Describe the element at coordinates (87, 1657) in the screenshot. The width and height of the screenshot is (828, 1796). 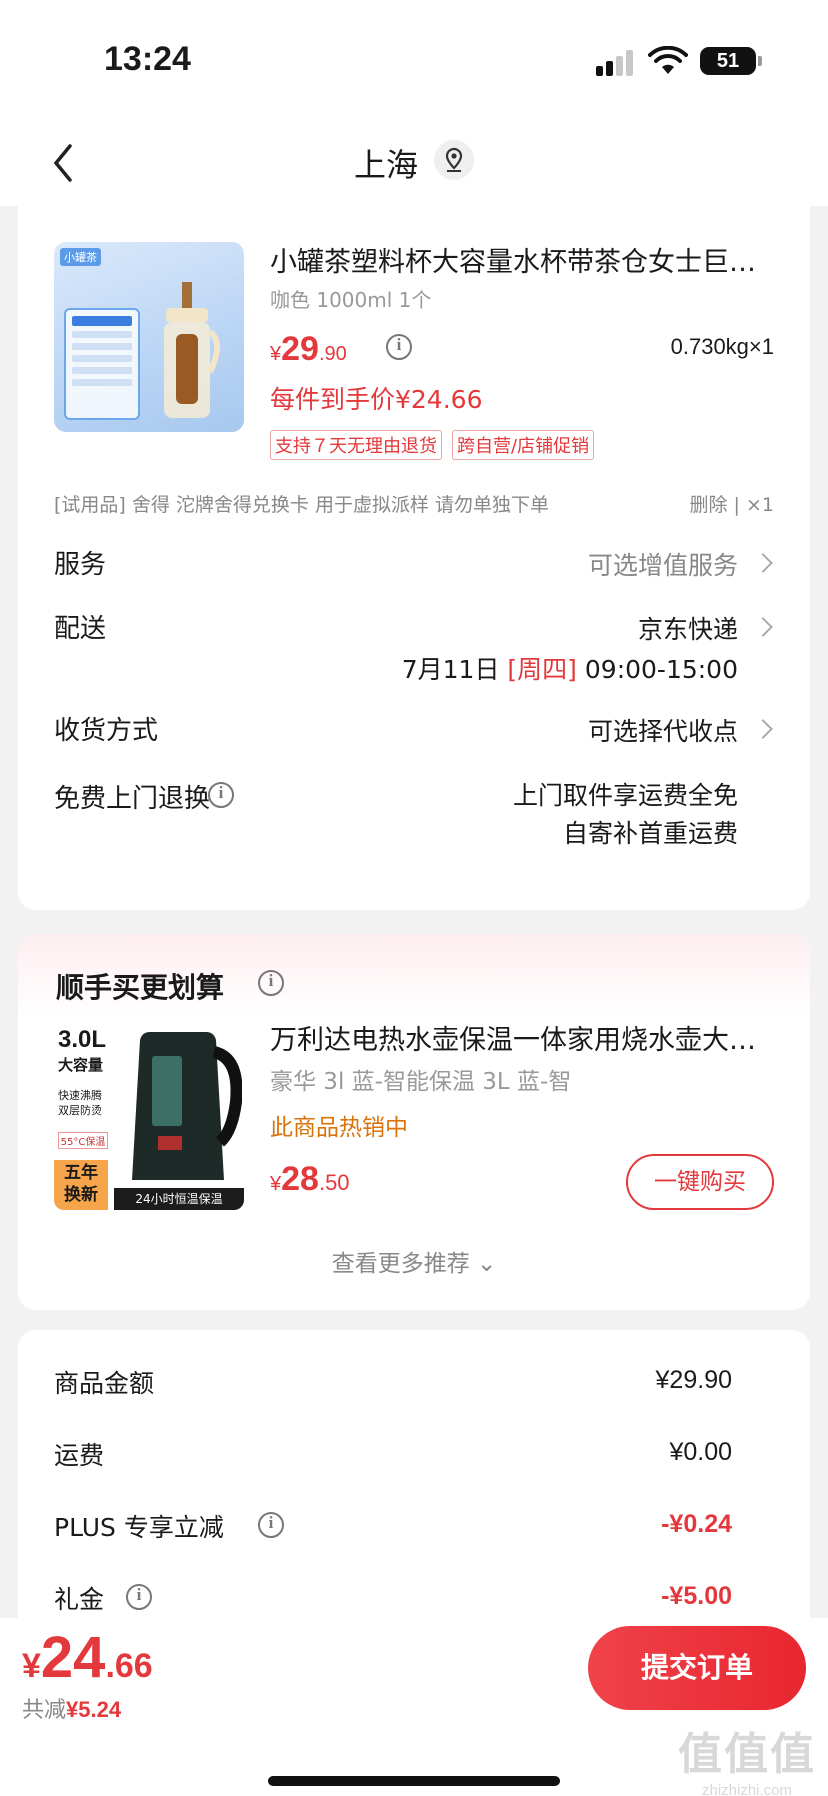
I see `total-price: ¥24.66` at that location.